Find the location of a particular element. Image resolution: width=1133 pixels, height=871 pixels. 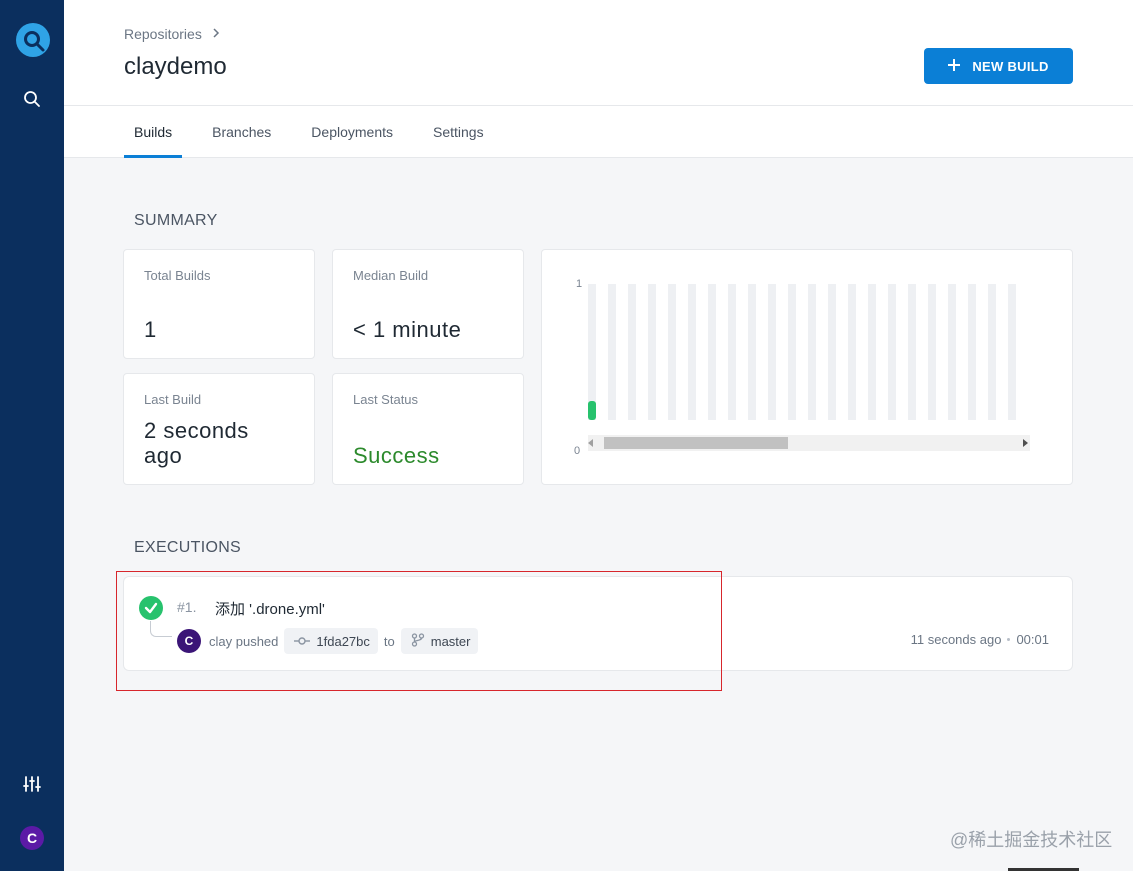

watermark: @稀土掘金技术社区 is located at coordinates (1031, 840).